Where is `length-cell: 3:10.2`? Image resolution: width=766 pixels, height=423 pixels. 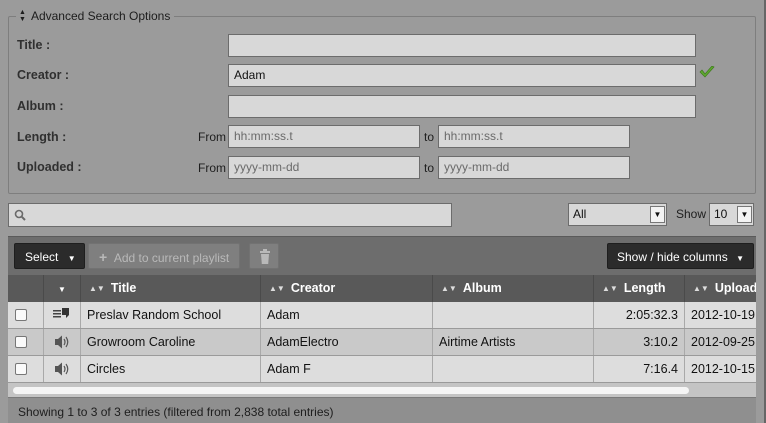
length-cell: 3:10.2 is located at coordinates (639, 342).